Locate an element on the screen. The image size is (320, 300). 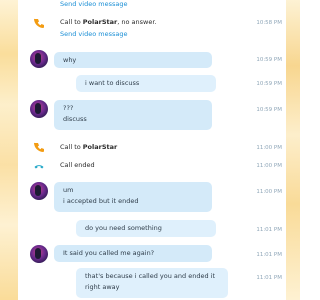
call-status-text: Call to PolarStar is located at coordinates (89, 147).